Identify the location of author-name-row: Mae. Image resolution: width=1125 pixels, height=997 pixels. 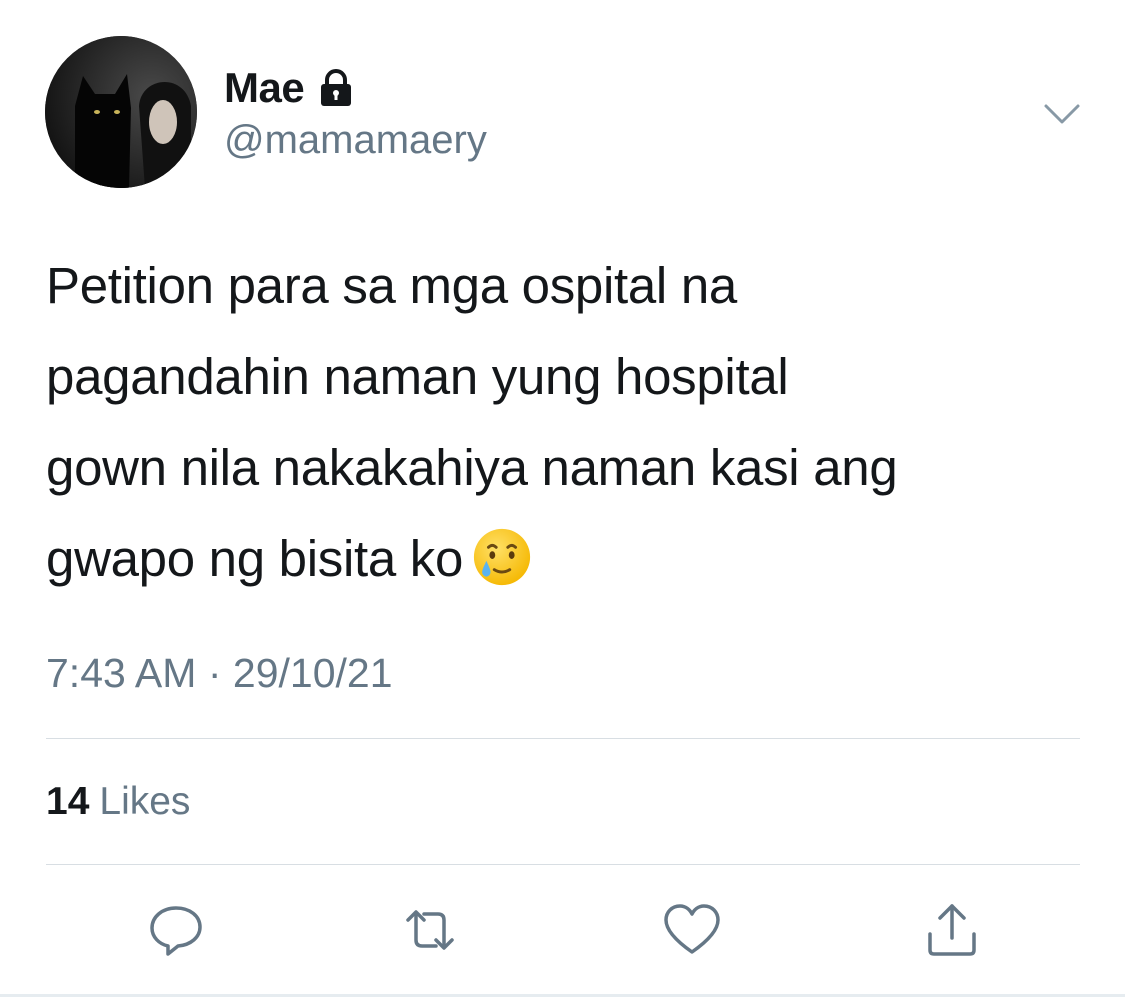
(290, 88).